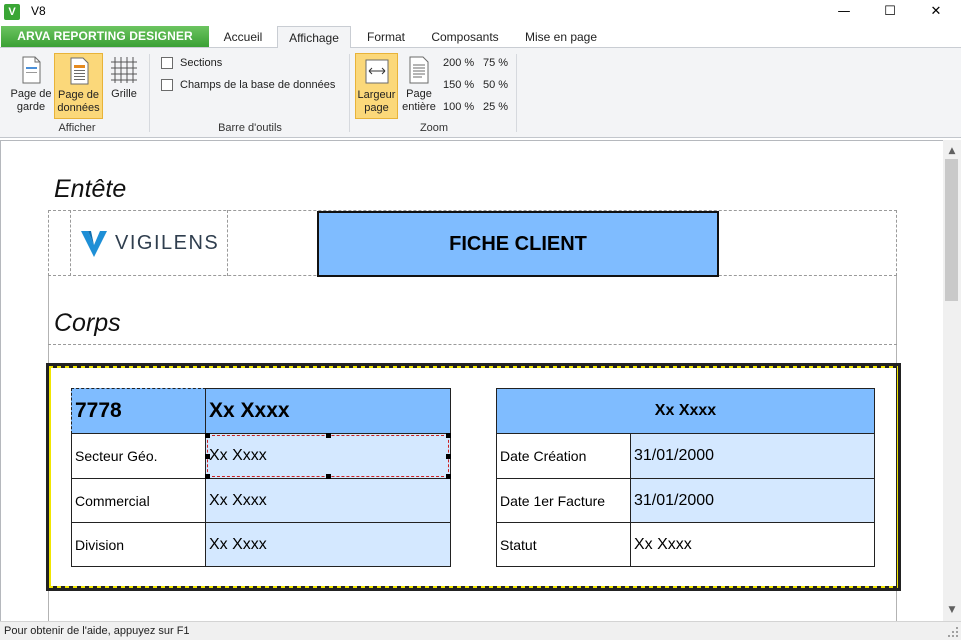  Describe the element at coordinates (90, 189) in the screenshot. I see `entete-section-title: Entête` at that location.